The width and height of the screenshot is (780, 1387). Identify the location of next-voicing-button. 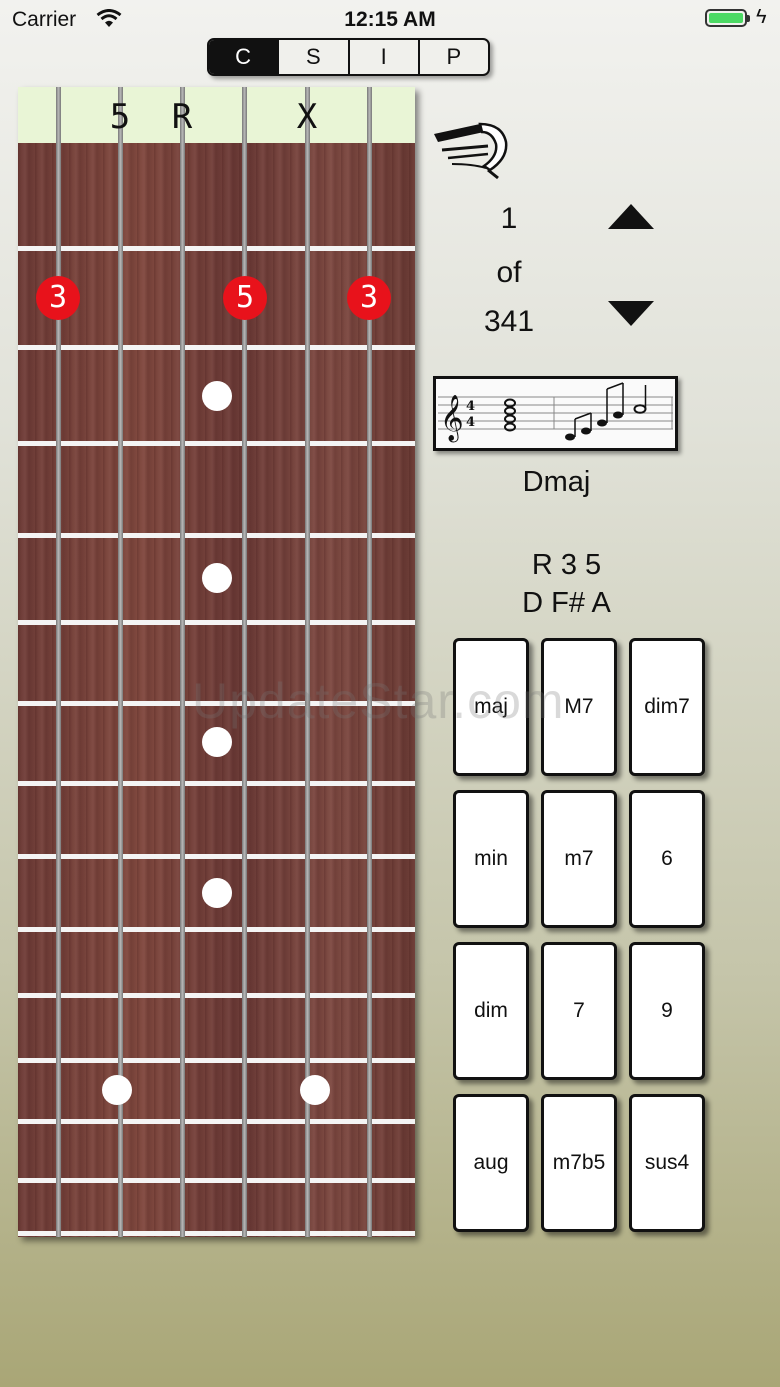
(631, 313).